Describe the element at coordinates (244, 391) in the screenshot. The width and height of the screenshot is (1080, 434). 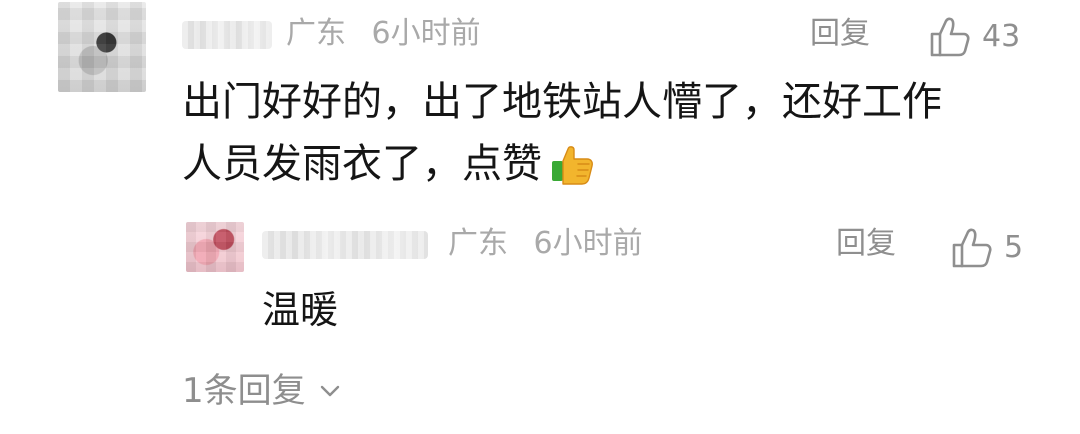
I see `expand-replies-label: 1条回复` at that location.